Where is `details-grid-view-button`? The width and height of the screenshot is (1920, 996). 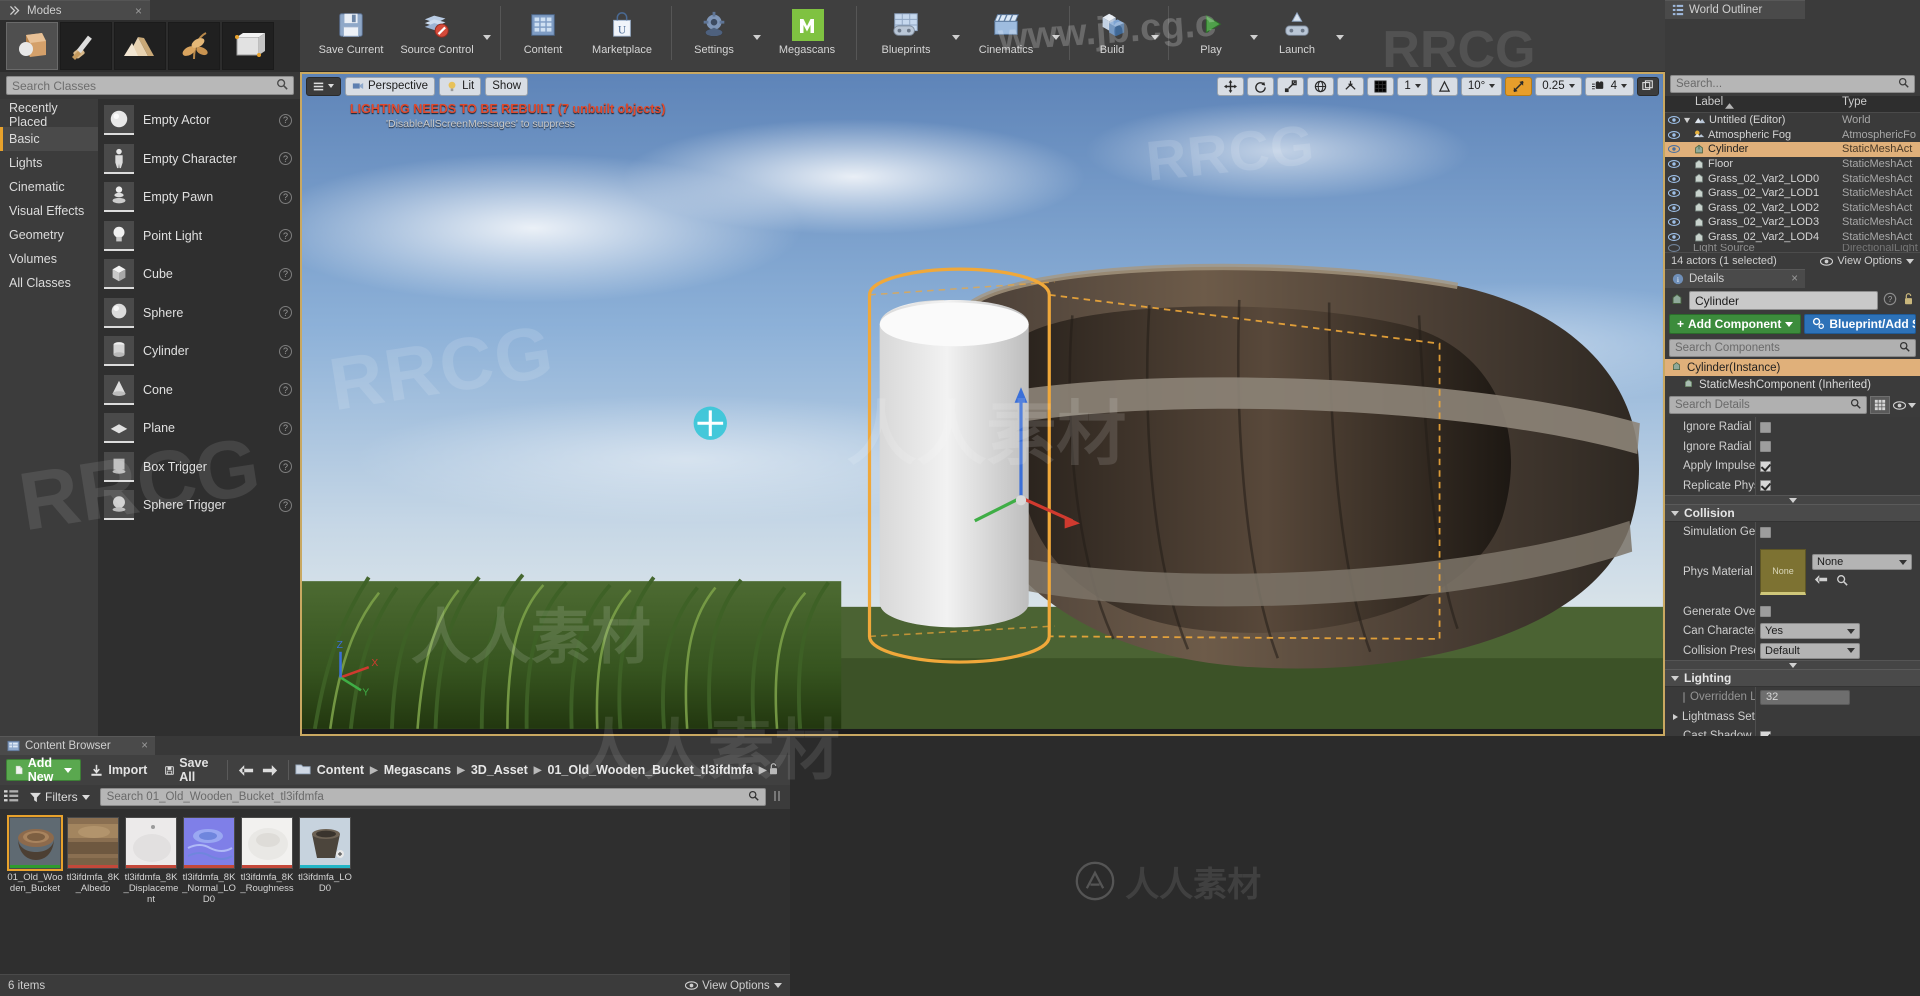 details-grid-view-button is located at coordinates (1880, 405).